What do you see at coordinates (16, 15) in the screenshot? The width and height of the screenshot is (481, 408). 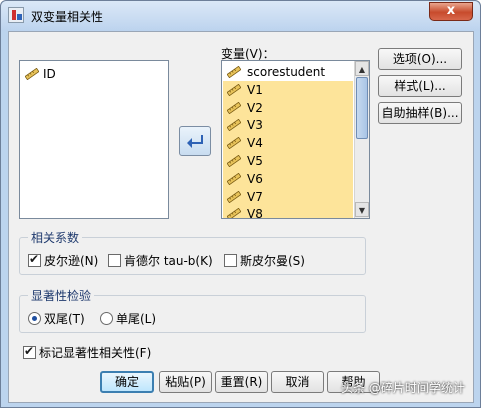 I see `app-icon` at bounding box center [16, 15].